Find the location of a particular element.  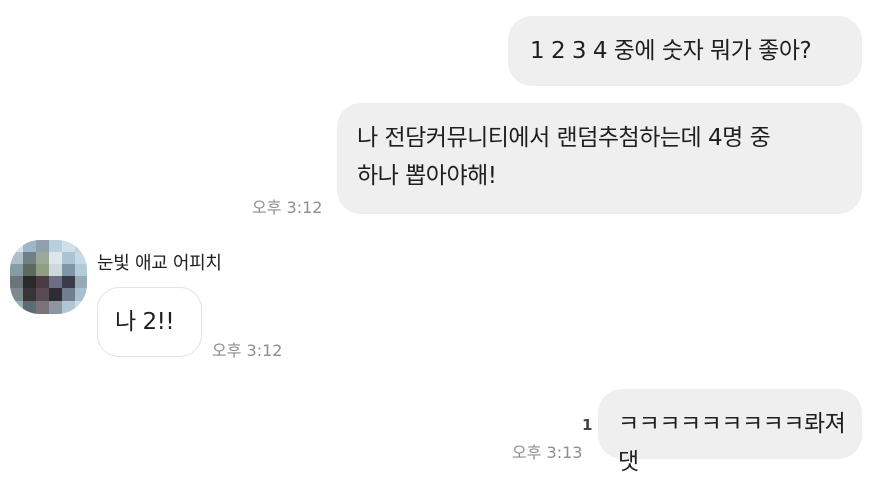

message-text-line: 하나 뽑아야해! is located at coordinates (427, 176).